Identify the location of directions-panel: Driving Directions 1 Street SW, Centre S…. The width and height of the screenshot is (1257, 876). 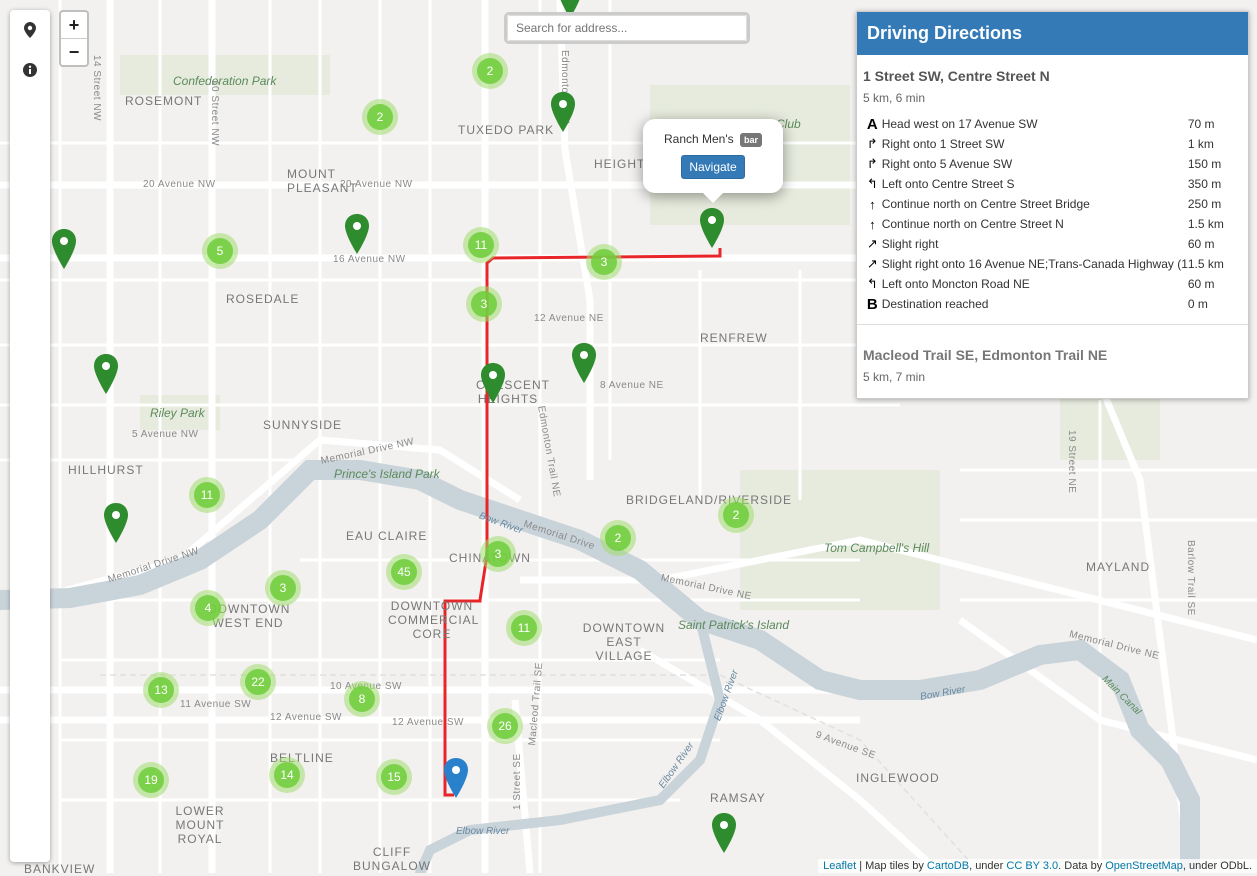
(1052, 205).